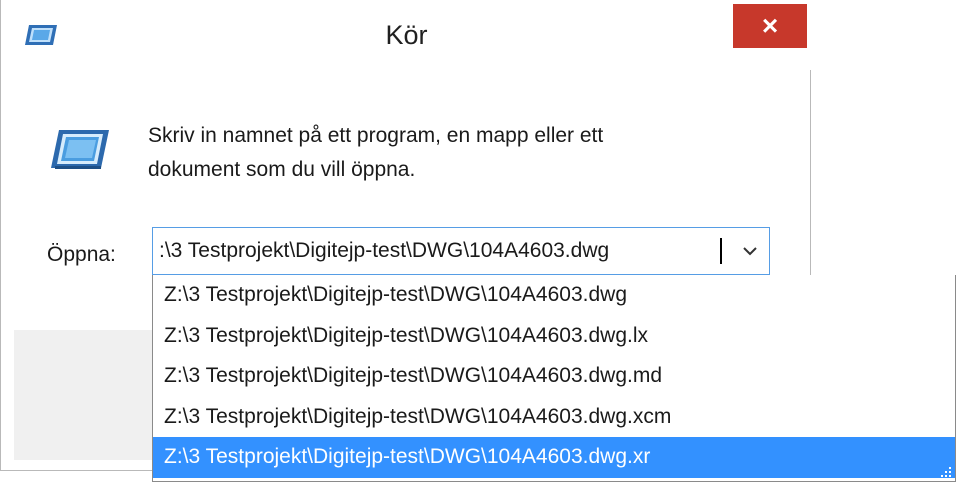 The height and width of the screenshot is (482, 958). What do you see at coordinates (946, 472) in the screenshot?
I see `resize-grip-icon` at bounding box center [946, 472].